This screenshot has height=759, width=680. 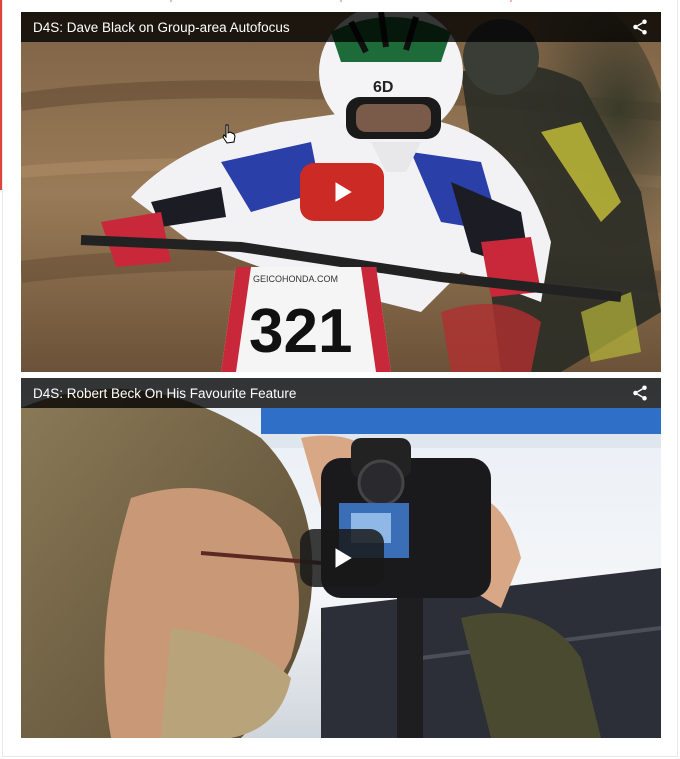 I want to click on video-title: D4S: Dave Black on Group-area Autofocus, so click(x=328, y=27).